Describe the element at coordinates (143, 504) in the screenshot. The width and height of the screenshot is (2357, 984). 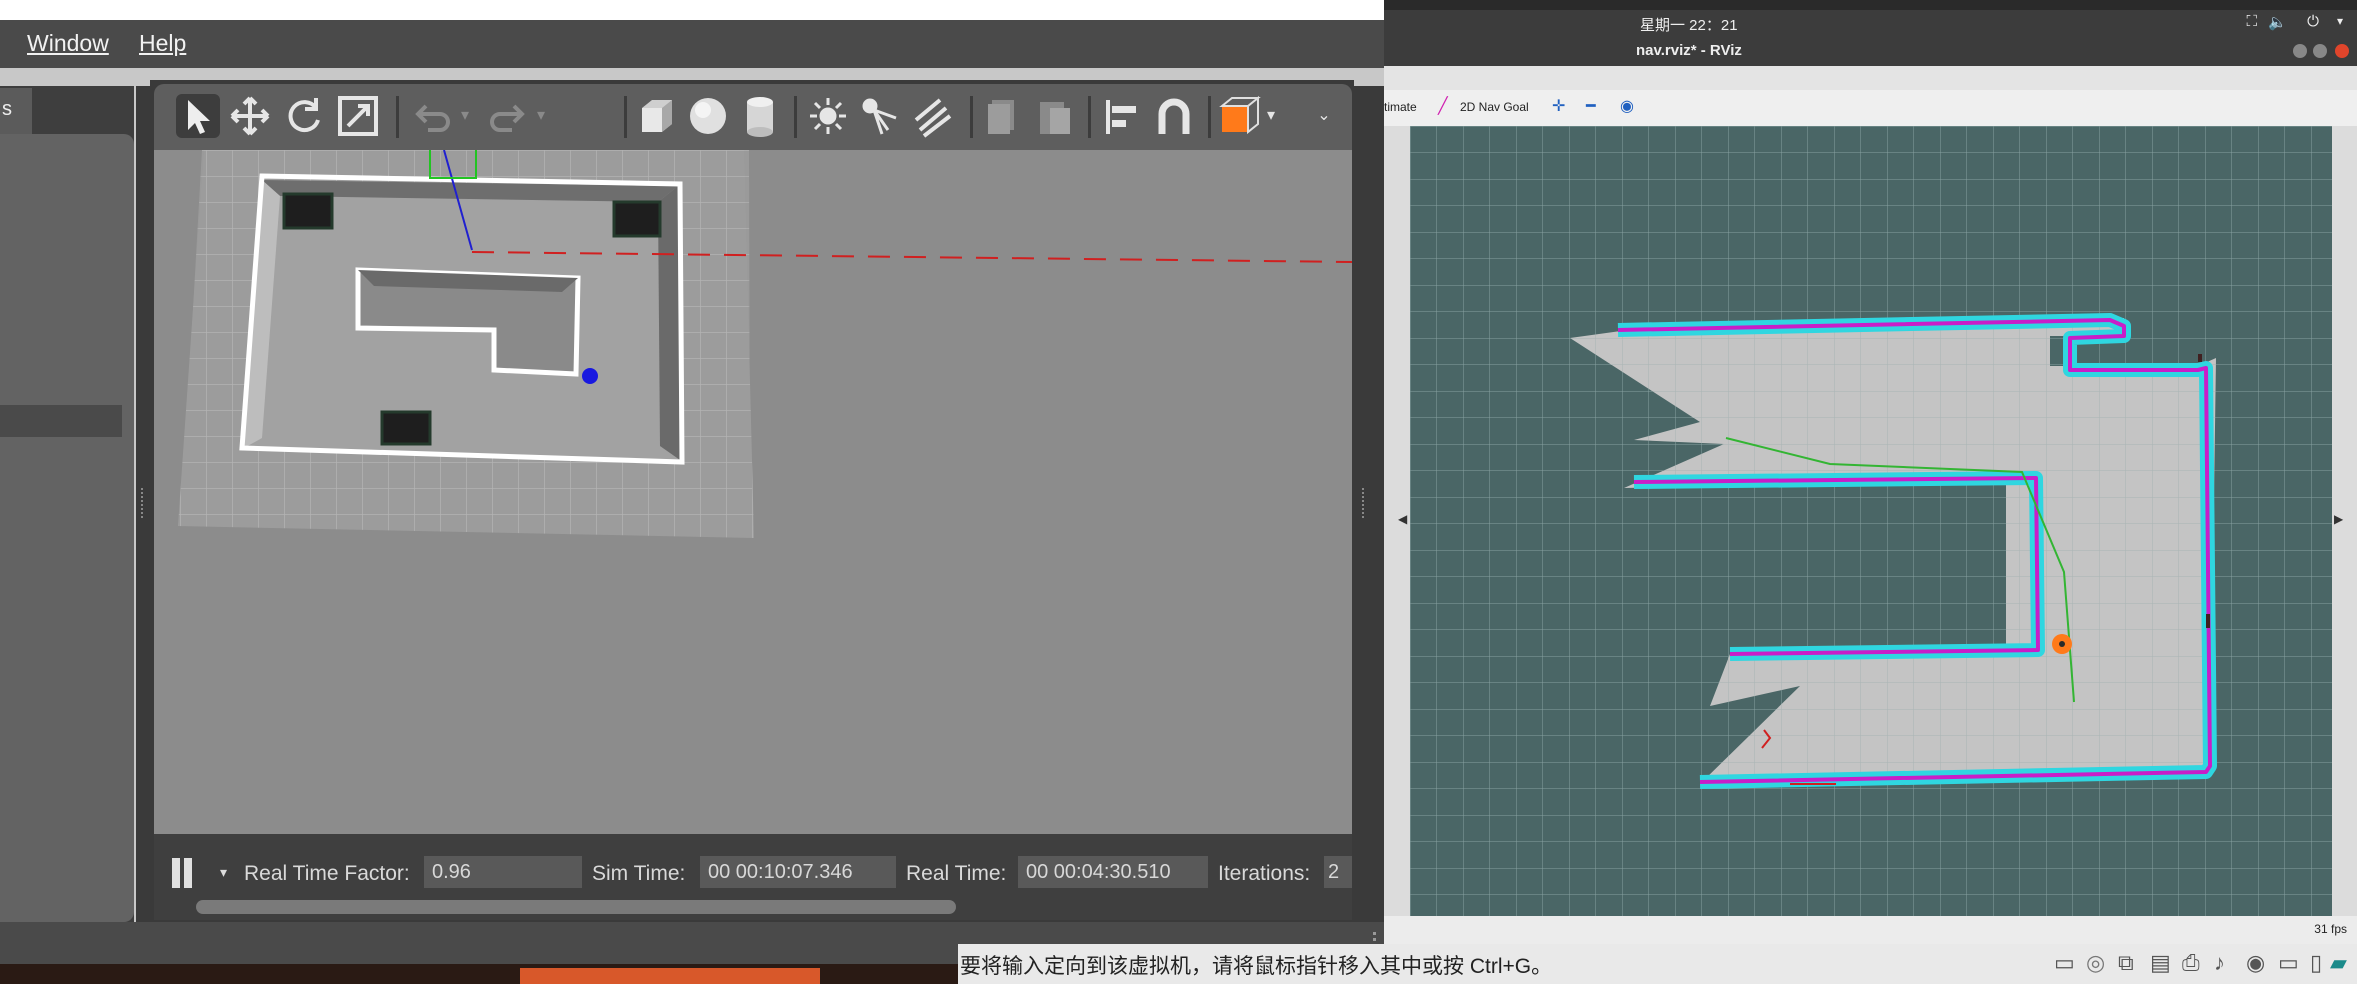
I see `left-splitter` at that location.